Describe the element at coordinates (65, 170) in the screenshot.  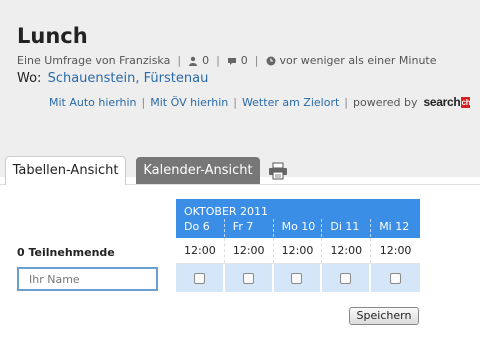
I see `tab-table-view: Tabellen-Ansicht` at that location.